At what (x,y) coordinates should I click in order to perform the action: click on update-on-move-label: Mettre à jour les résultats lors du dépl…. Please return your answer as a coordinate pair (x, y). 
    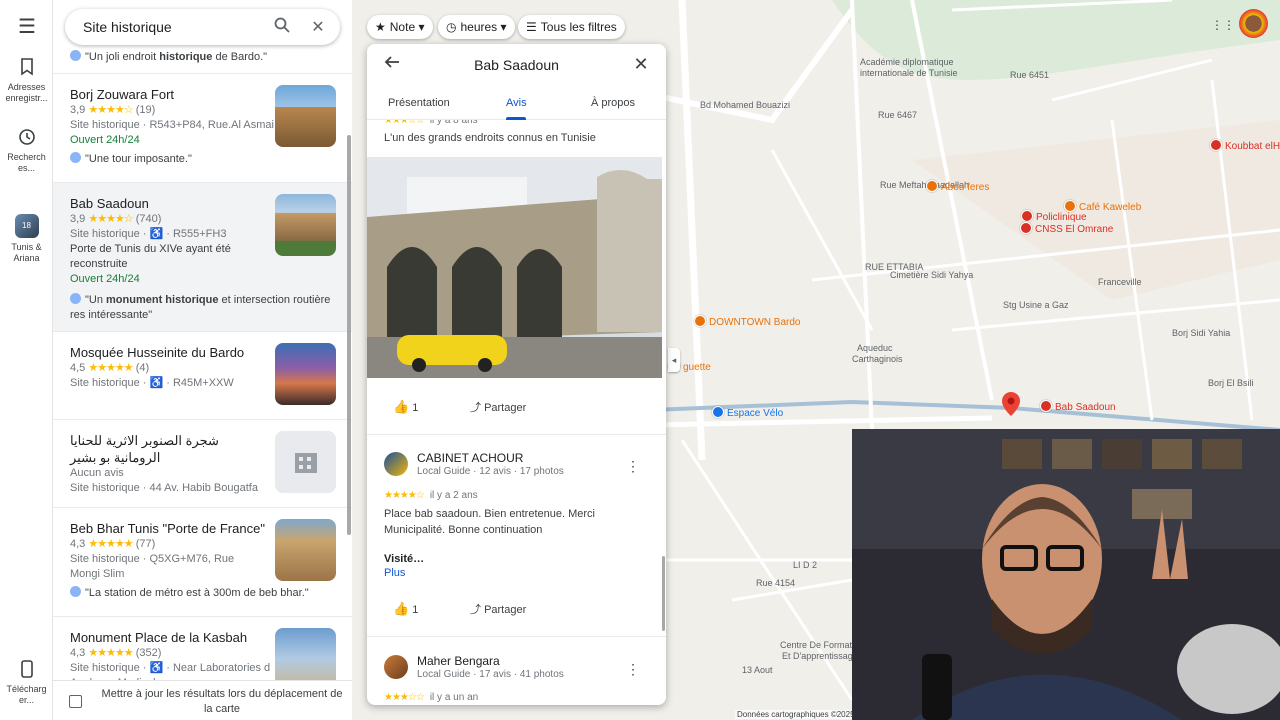
    Looking at the image, I should click on (222, 701).